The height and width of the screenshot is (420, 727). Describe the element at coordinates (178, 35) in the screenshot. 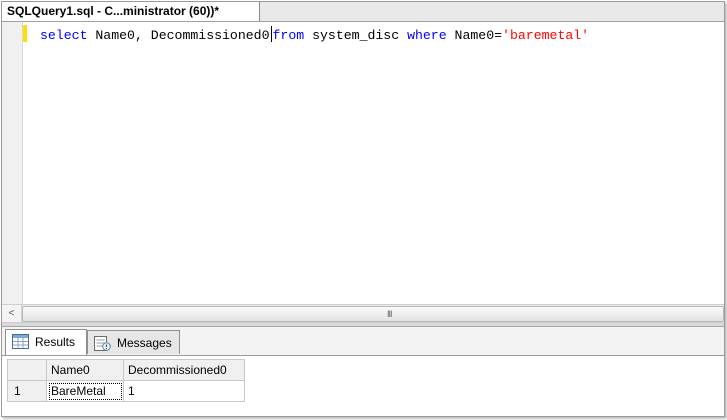

I see `code-columns: Name0, Decommissioned0` at that location.